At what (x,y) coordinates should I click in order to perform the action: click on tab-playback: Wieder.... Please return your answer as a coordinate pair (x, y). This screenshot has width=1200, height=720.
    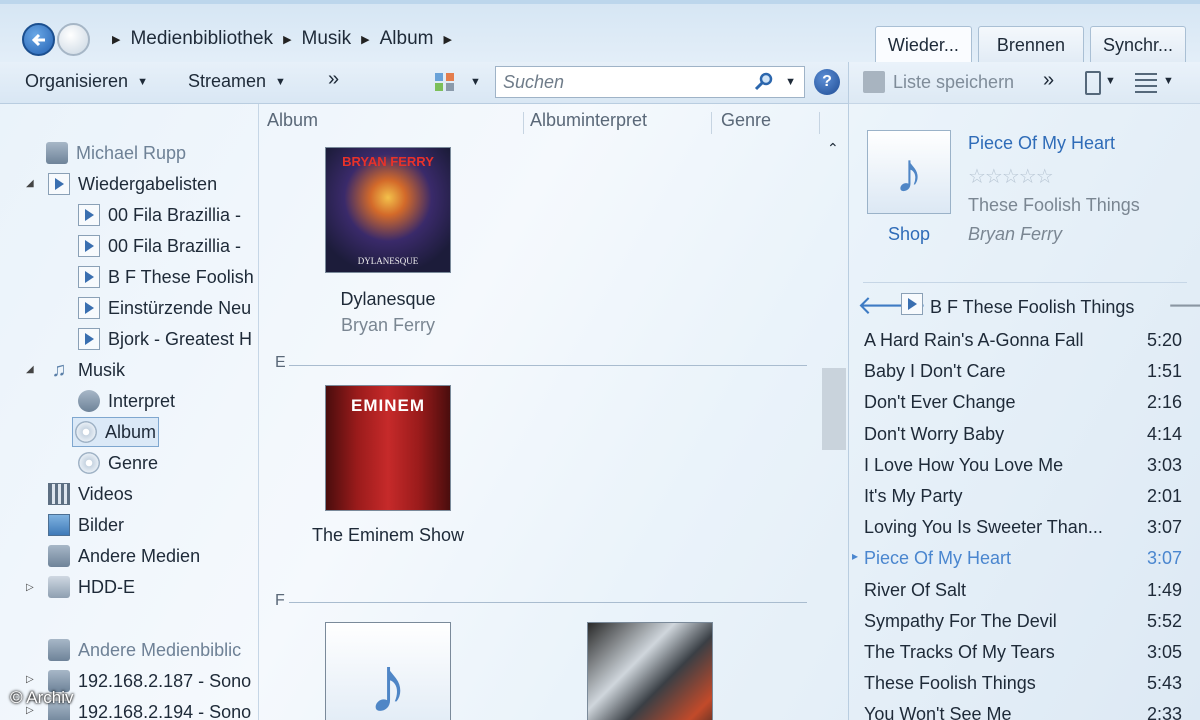
    Looking at the image, I should click on (923, 45).